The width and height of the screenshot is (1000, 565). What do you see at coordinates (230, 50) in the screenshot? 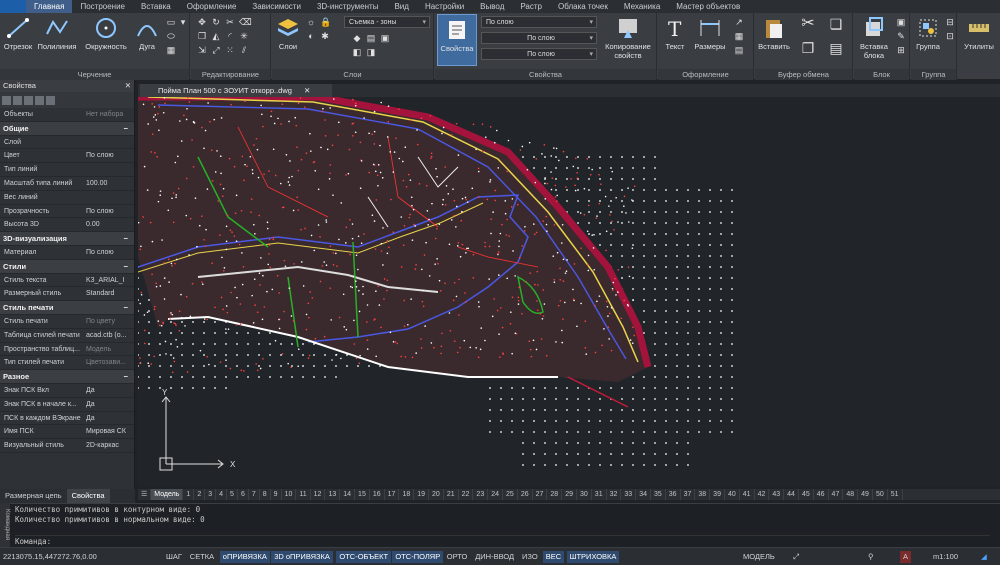
I see `array-icon: ⁙` at bounding box center [230, 50].